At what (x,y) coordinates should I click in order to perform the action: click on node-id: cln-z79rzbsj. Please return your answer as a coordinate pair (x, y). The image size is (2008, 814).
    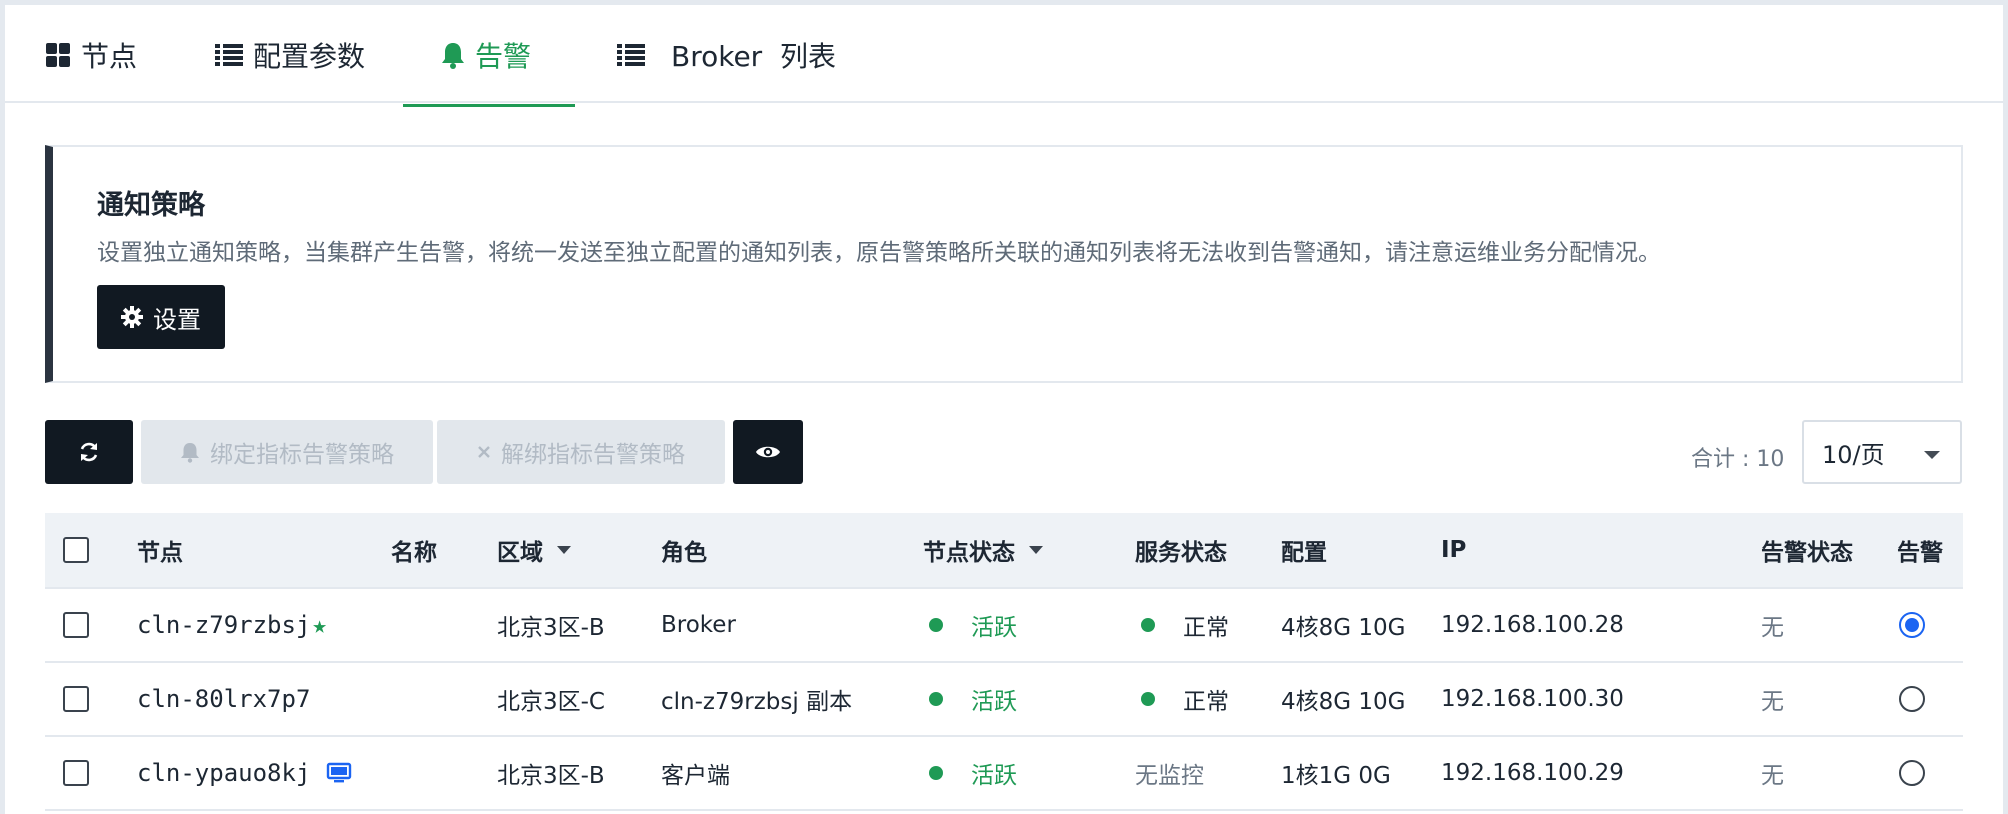
    Looking at the image, I should click on (223, 625).